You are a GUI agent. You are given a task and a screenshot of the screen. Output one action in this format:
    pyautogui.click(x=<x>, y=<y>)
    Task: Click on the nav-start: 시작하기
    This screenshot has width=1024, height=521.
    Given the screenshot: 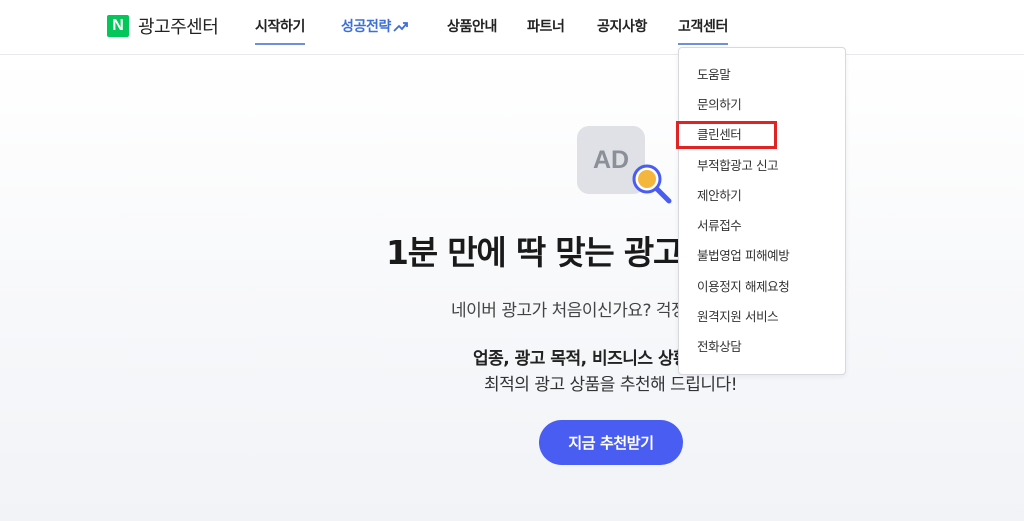 What is the action you would take?
    pyautogui.click(x=280, y=30)
    